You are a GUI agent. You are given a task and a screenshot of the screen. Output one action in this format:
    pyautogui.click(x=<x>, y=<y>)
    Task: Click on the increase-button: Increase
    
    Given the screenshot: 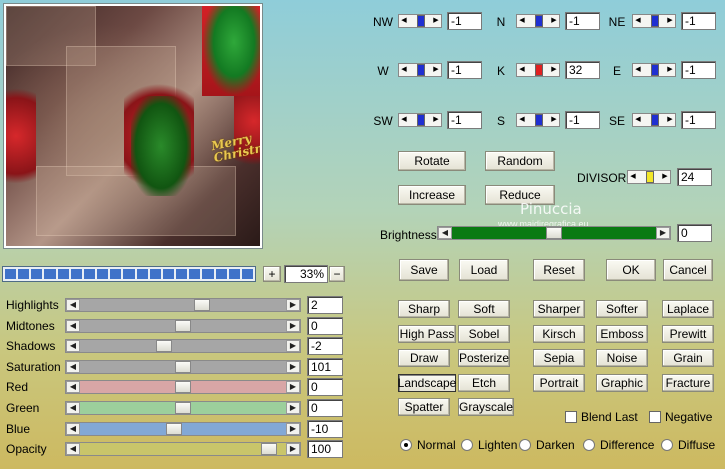 What is the action you would take?
    pyautogui.click(x=432, y=195)
    